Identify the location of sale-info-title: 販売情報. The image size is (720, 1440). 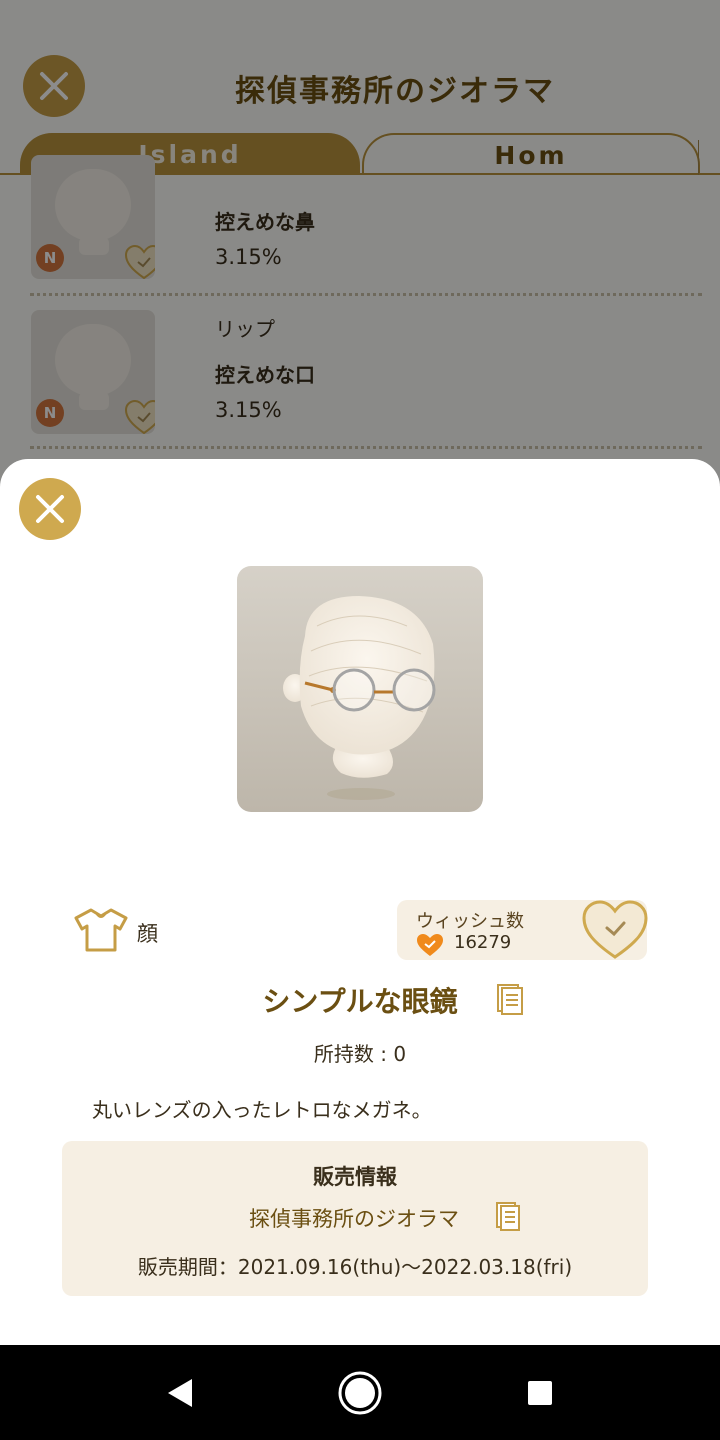
(355, 1177).